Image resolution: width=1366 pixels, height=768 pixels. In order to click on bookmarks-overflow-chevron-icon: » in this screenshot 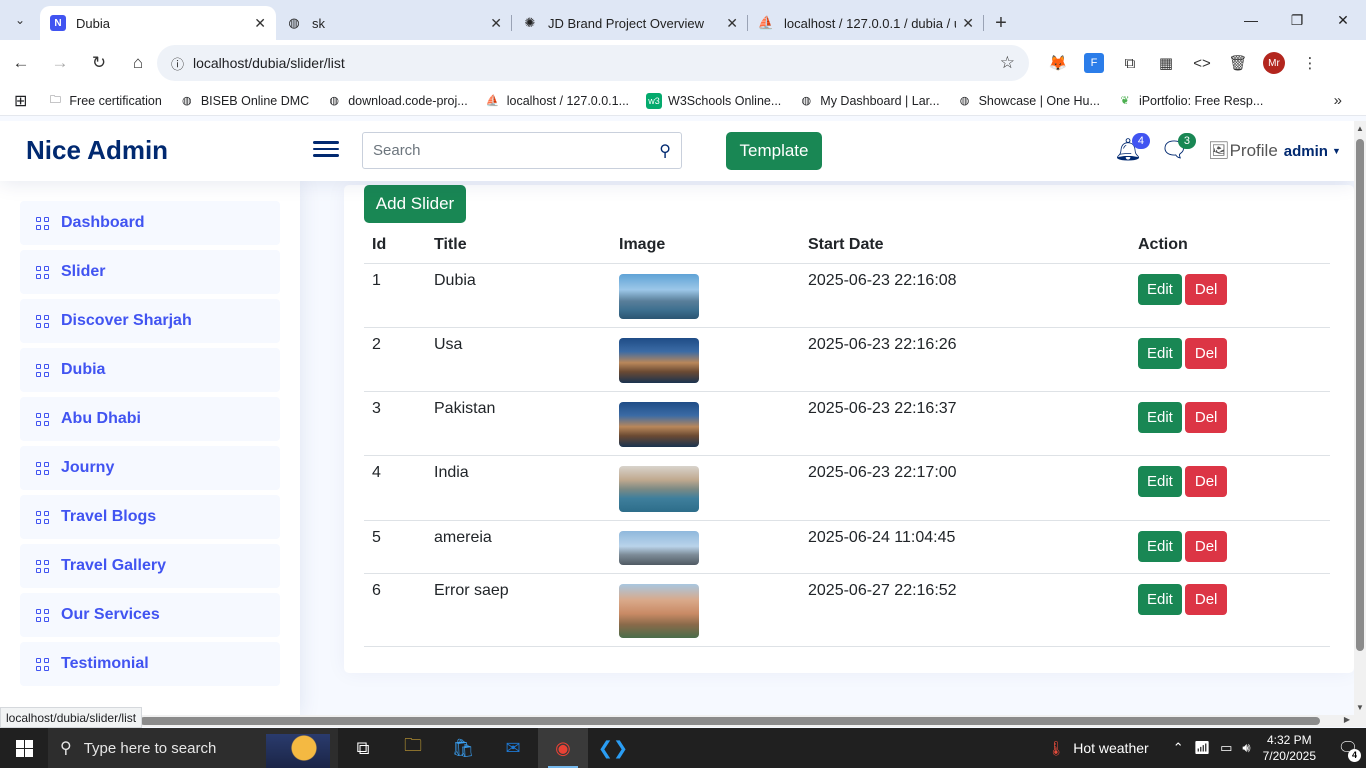, I will do `click(1338, 100)`.